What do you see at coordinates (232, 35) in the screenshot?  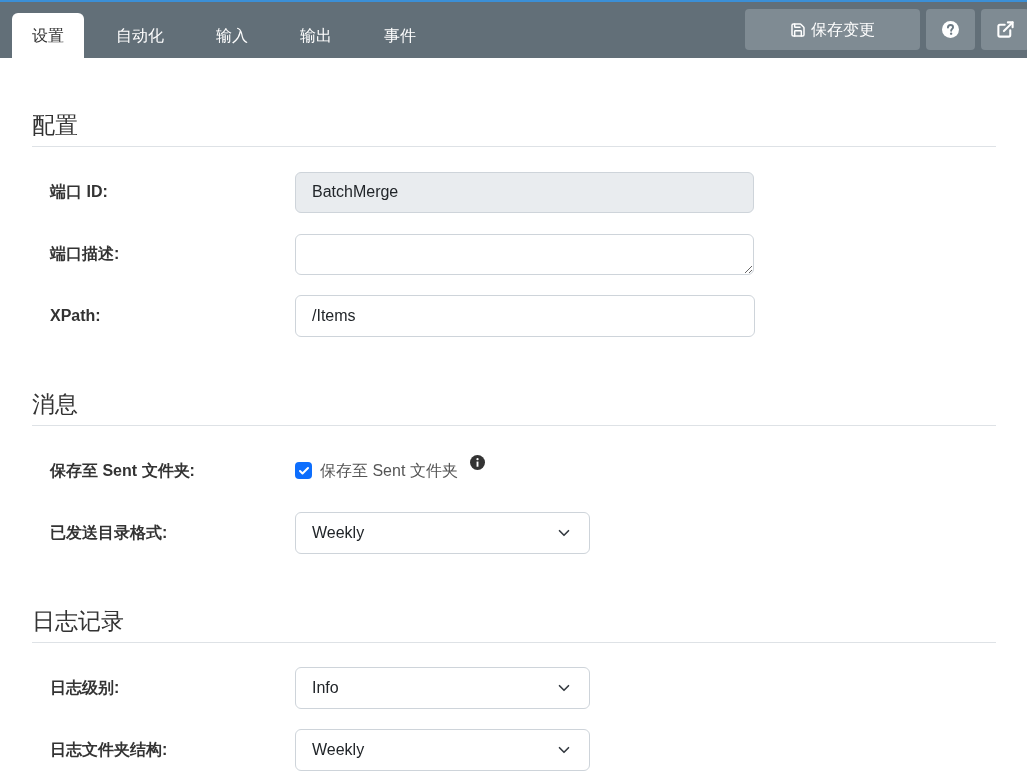 I see `tab: 输入` at bounding box center [232, 35].